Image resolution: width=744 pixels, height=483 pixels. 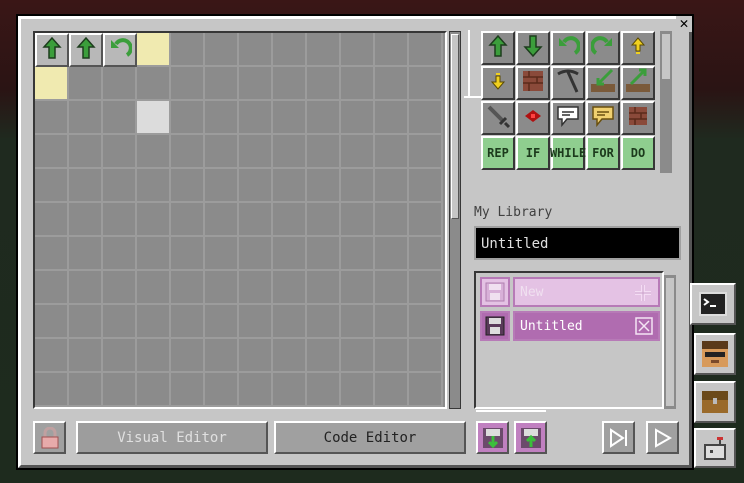 What do you see at coordinates (603, 118) in the screenshot?
I see `palette-item-think` at bounding box center [603, 118].